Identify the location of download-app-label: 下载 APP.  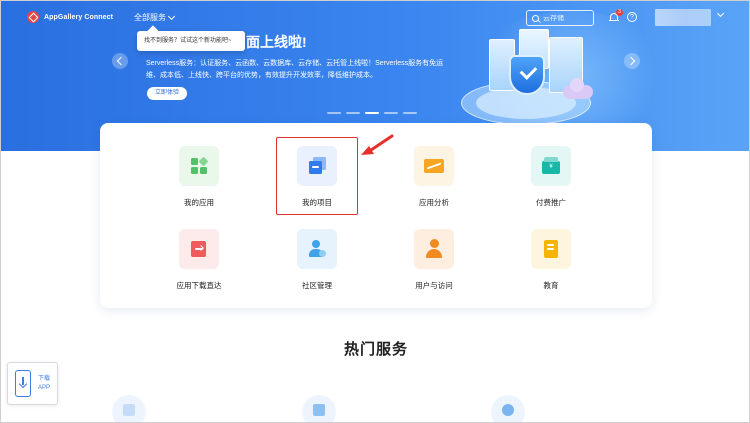
(44, 384).